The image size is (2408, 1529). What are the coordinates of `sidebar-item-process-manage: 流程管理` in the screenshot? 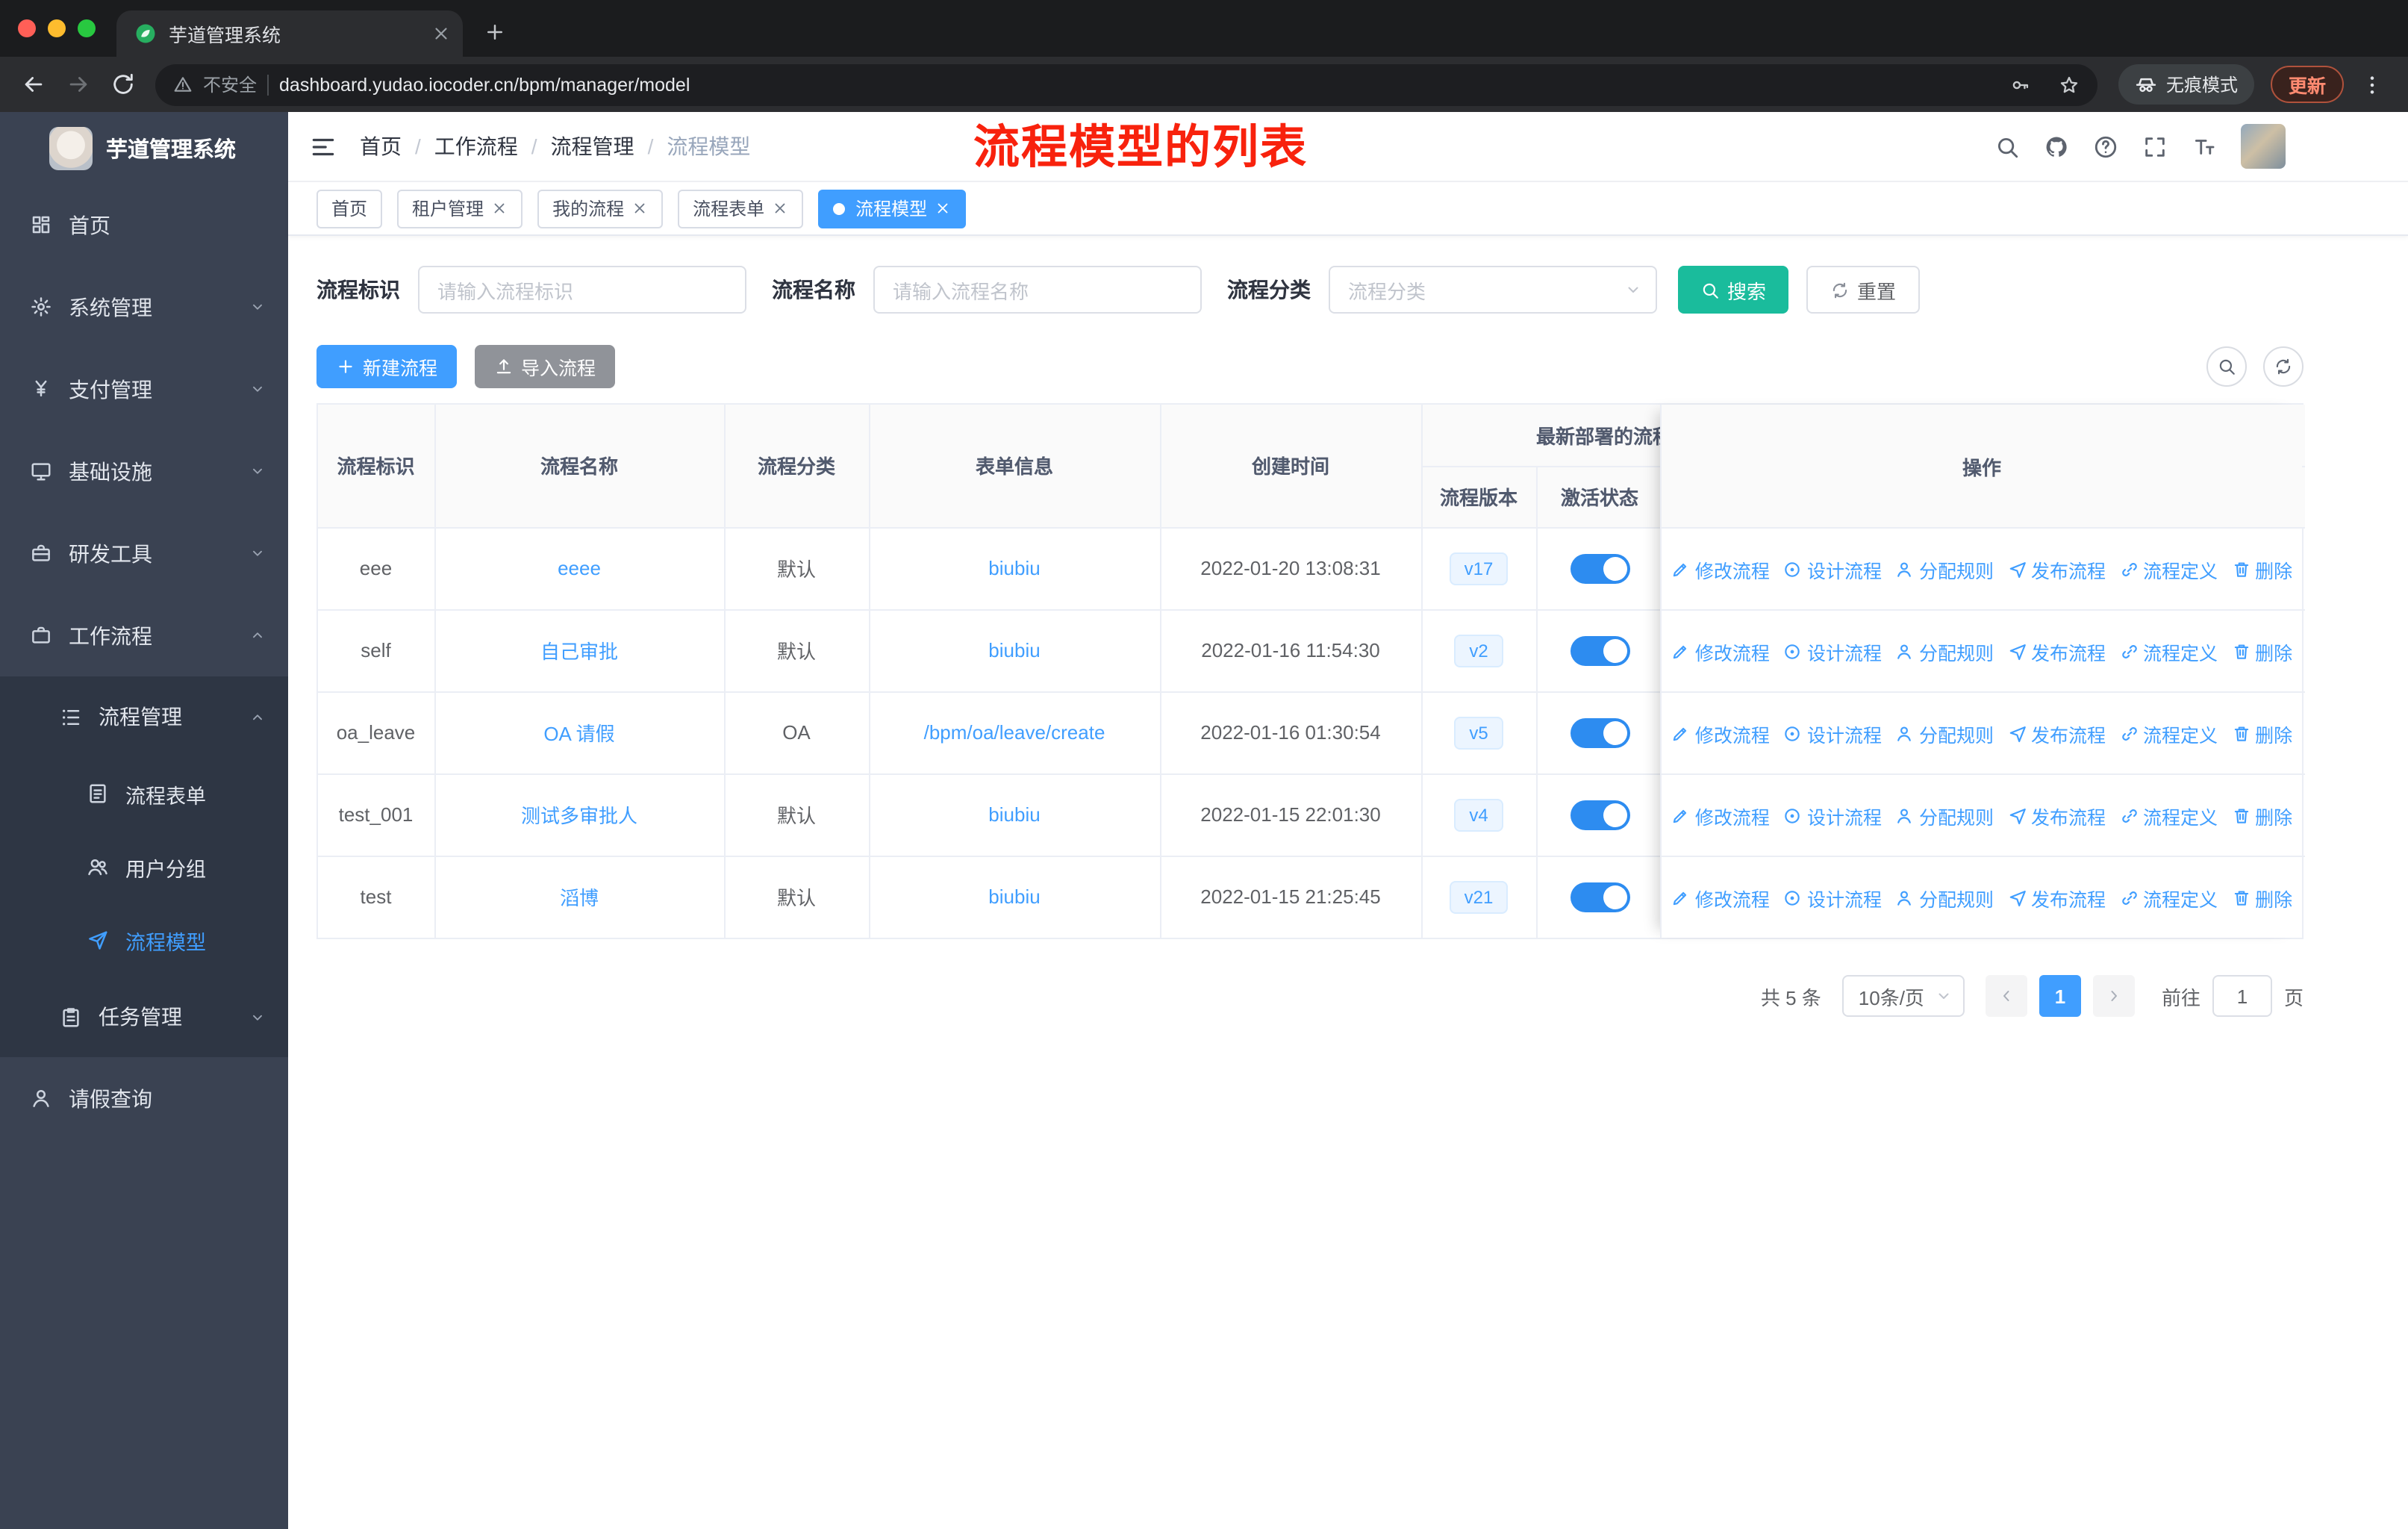 It's located at (144, 716).